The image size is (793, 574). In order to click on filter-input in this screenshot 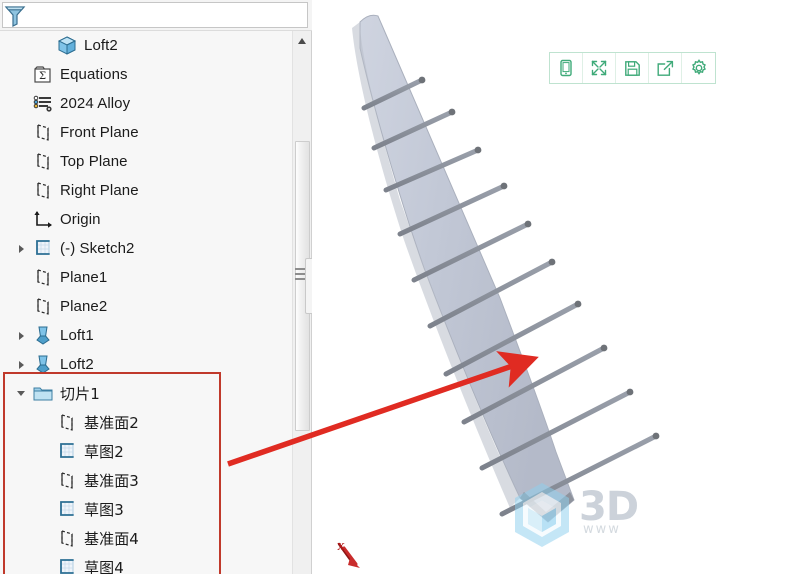, I will do `click(155, 15)`.